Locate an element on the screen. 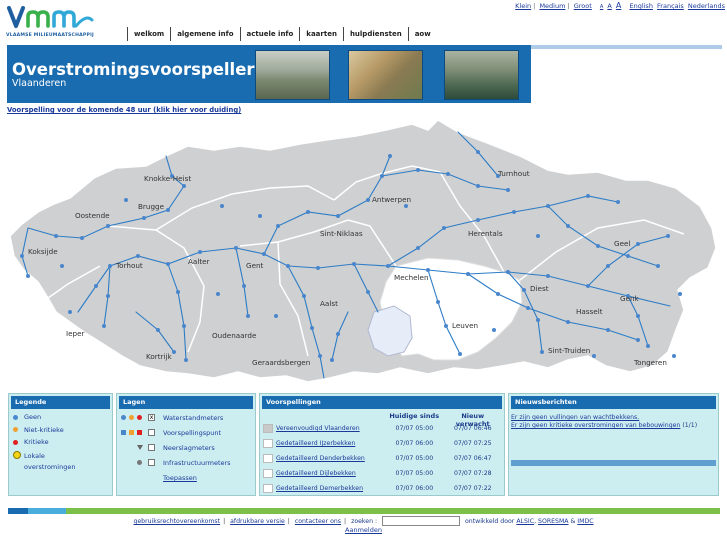 The width and height of the screenshot is (727, 545). nav-aow: aow is located at coordinates (422, 34).